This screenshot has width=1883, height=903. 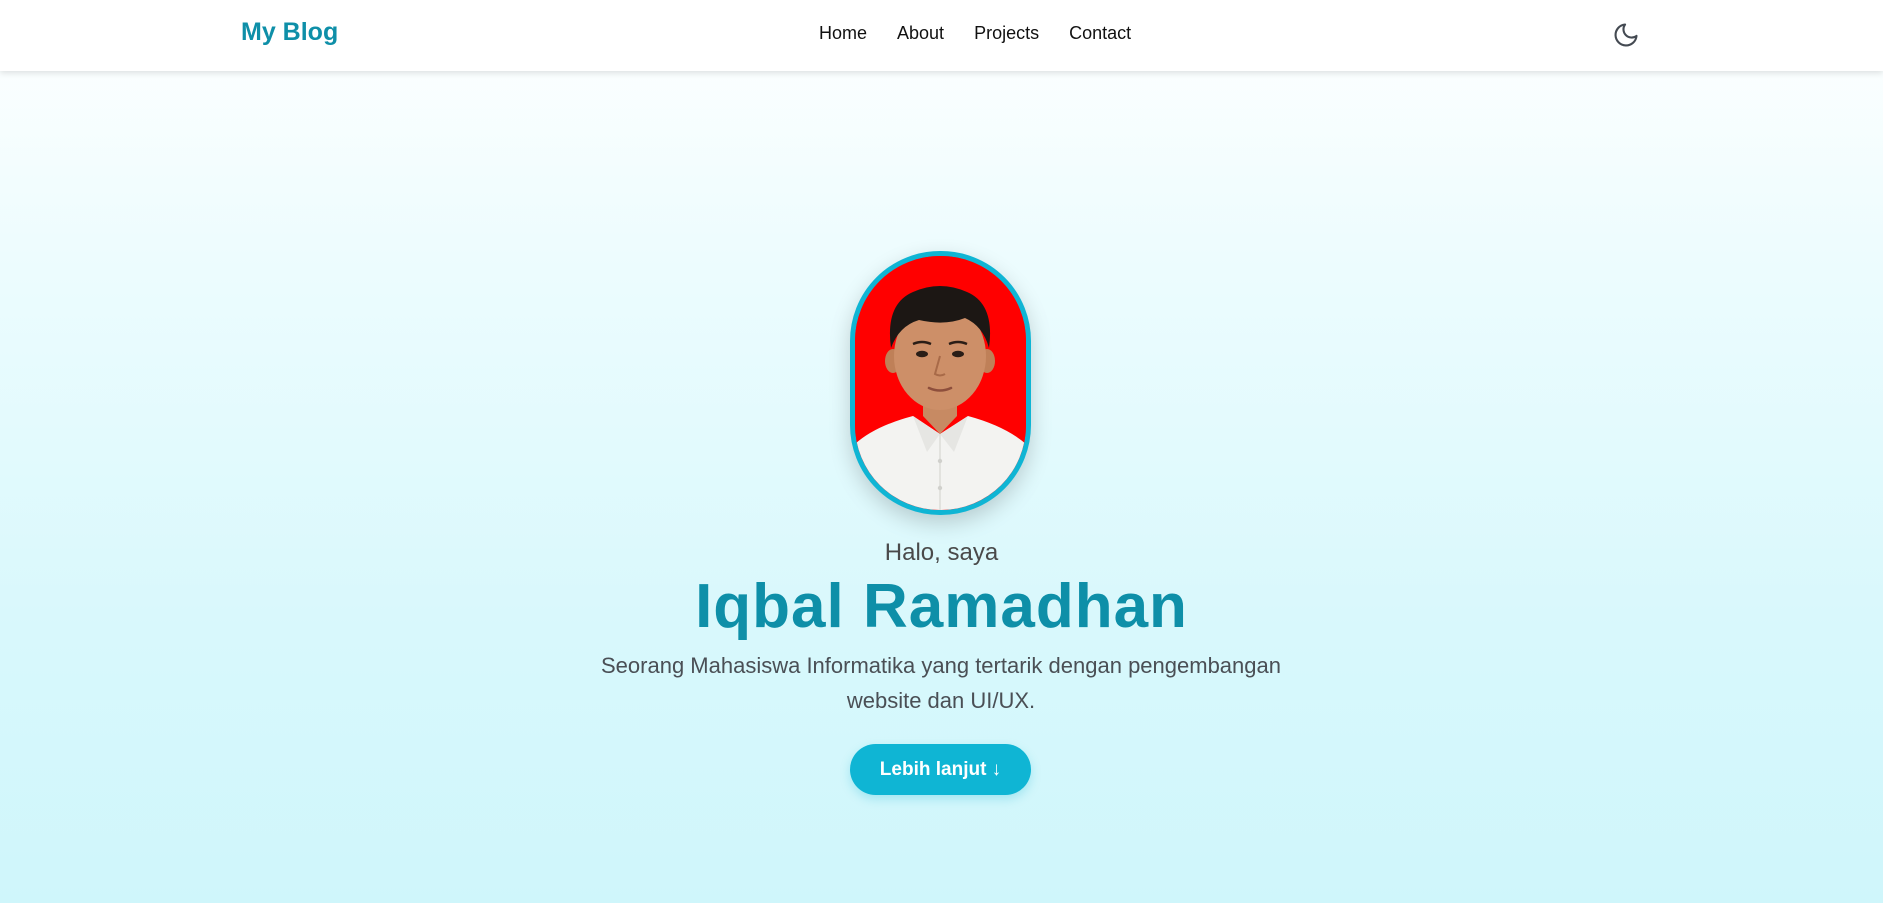 What do you see at coordinates (843, 33) in the screenshot?
I see `nav-link-home: Home` at bounding box center [843, 33].